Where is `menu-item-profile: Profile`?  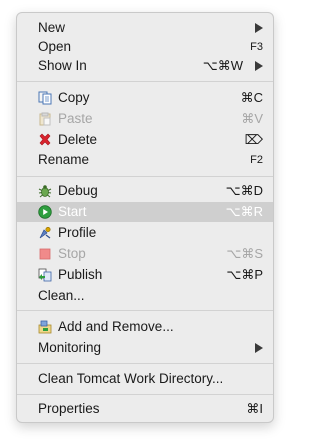 menu-item-profile: Profile is located at coordinates (145, 233).